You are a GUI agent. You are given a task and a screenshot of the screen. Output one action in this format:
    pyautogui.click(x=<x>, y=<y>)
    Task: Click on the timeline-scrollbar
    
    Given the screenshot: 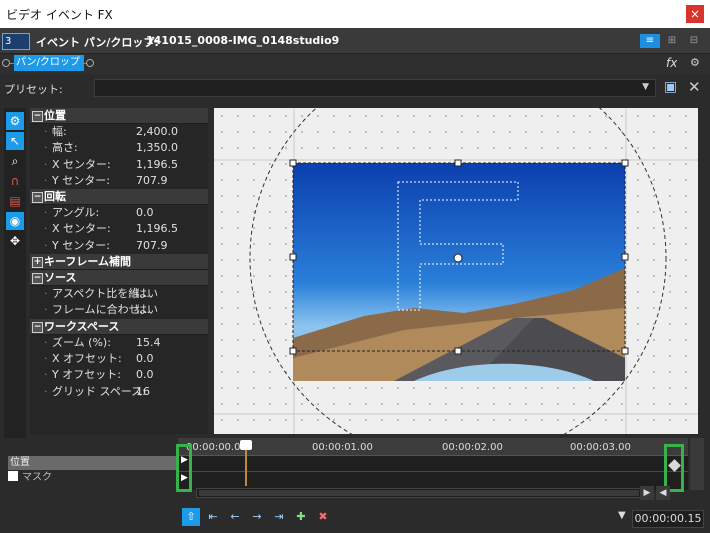 What is the action you would take?
    pyautogui.click(x=425, y=493)
    